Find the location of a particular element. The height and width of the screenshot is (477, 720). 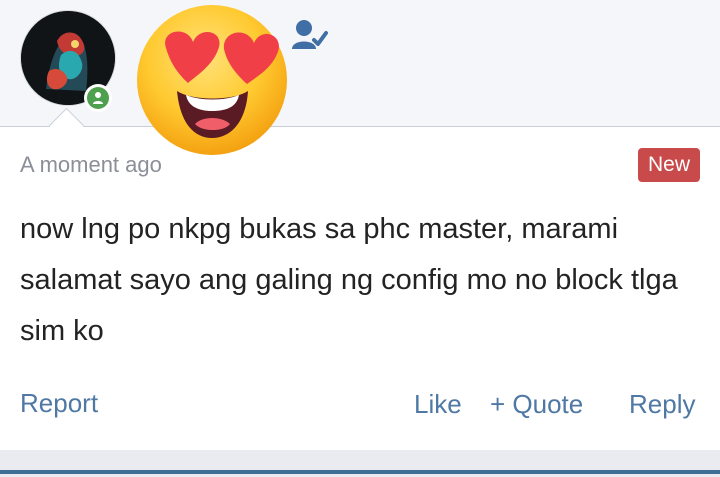

heart-eyes-emoji is located at coordinates (212, 80).